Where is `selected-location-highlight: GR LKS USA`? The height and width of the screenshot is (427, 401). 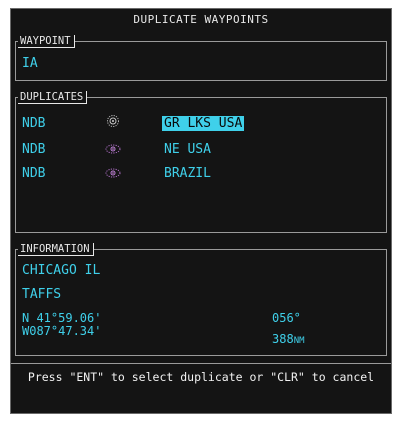 selected-location-highlight: GR LKS USA is located at coordinates (203, 123).